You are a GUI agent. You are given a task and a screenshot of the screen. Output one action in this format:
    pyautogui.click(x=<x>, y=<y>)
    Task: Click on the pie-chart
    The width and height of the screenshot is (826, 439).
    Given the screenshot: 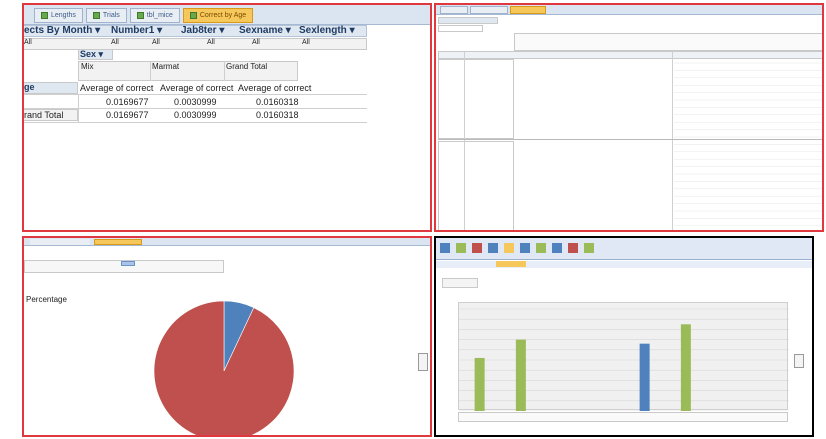 What is the action you would take?
    pyautogui.click(x=224, y=367)
    